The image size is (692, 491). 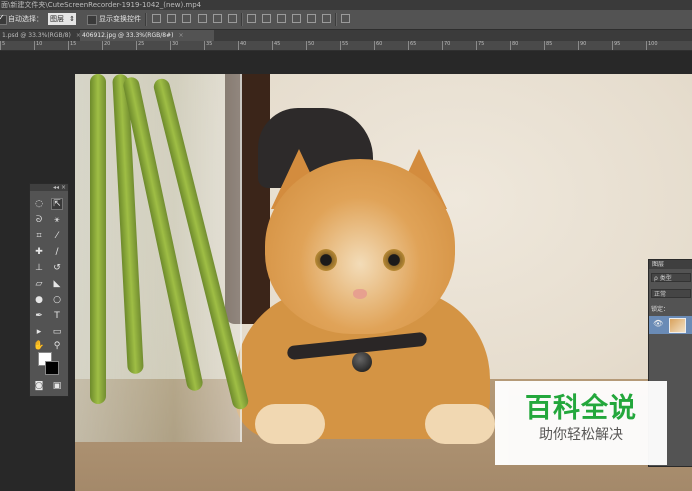 What do you see at coordinates (171, 18) in the screenshot?
I see `align-vcenter-icon` at bounding box center [171, 18].